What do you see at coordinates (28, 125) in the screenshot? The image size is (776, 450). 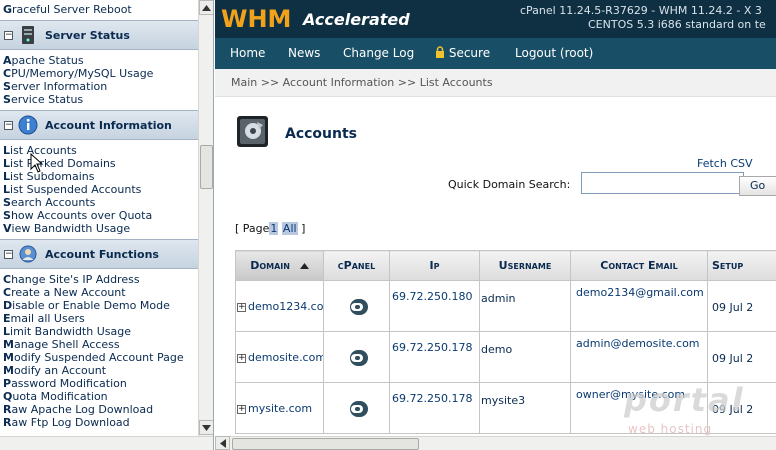 I see `info-icon` at bounding box center [28, 125].